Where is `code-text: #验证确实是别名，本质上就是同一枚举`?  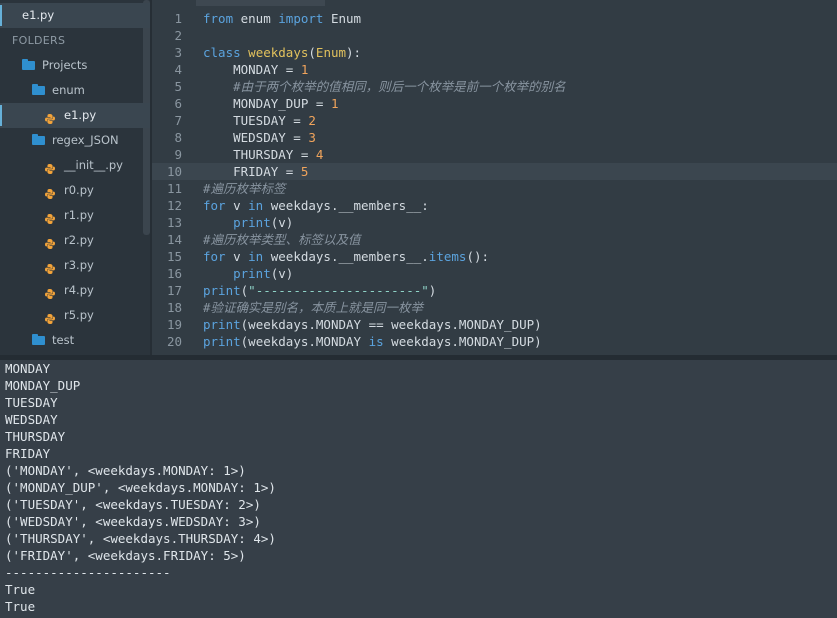
code-text: #验证确实是别名，本质上就是同一枚举 is located at coordinates (313, 307).